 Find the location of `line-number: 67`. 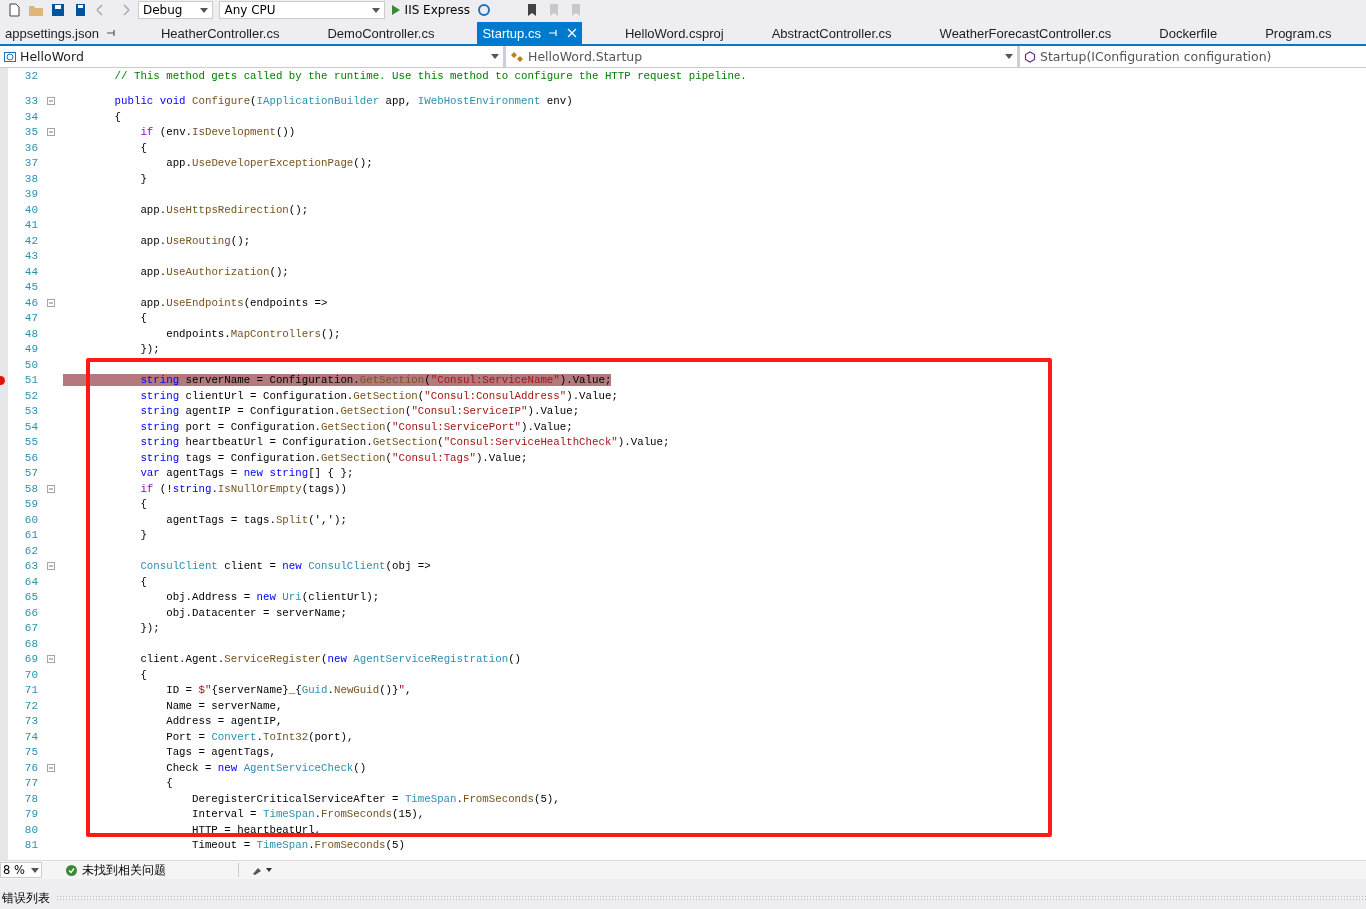

line-number: 67 is located at coordinates (30, 628).